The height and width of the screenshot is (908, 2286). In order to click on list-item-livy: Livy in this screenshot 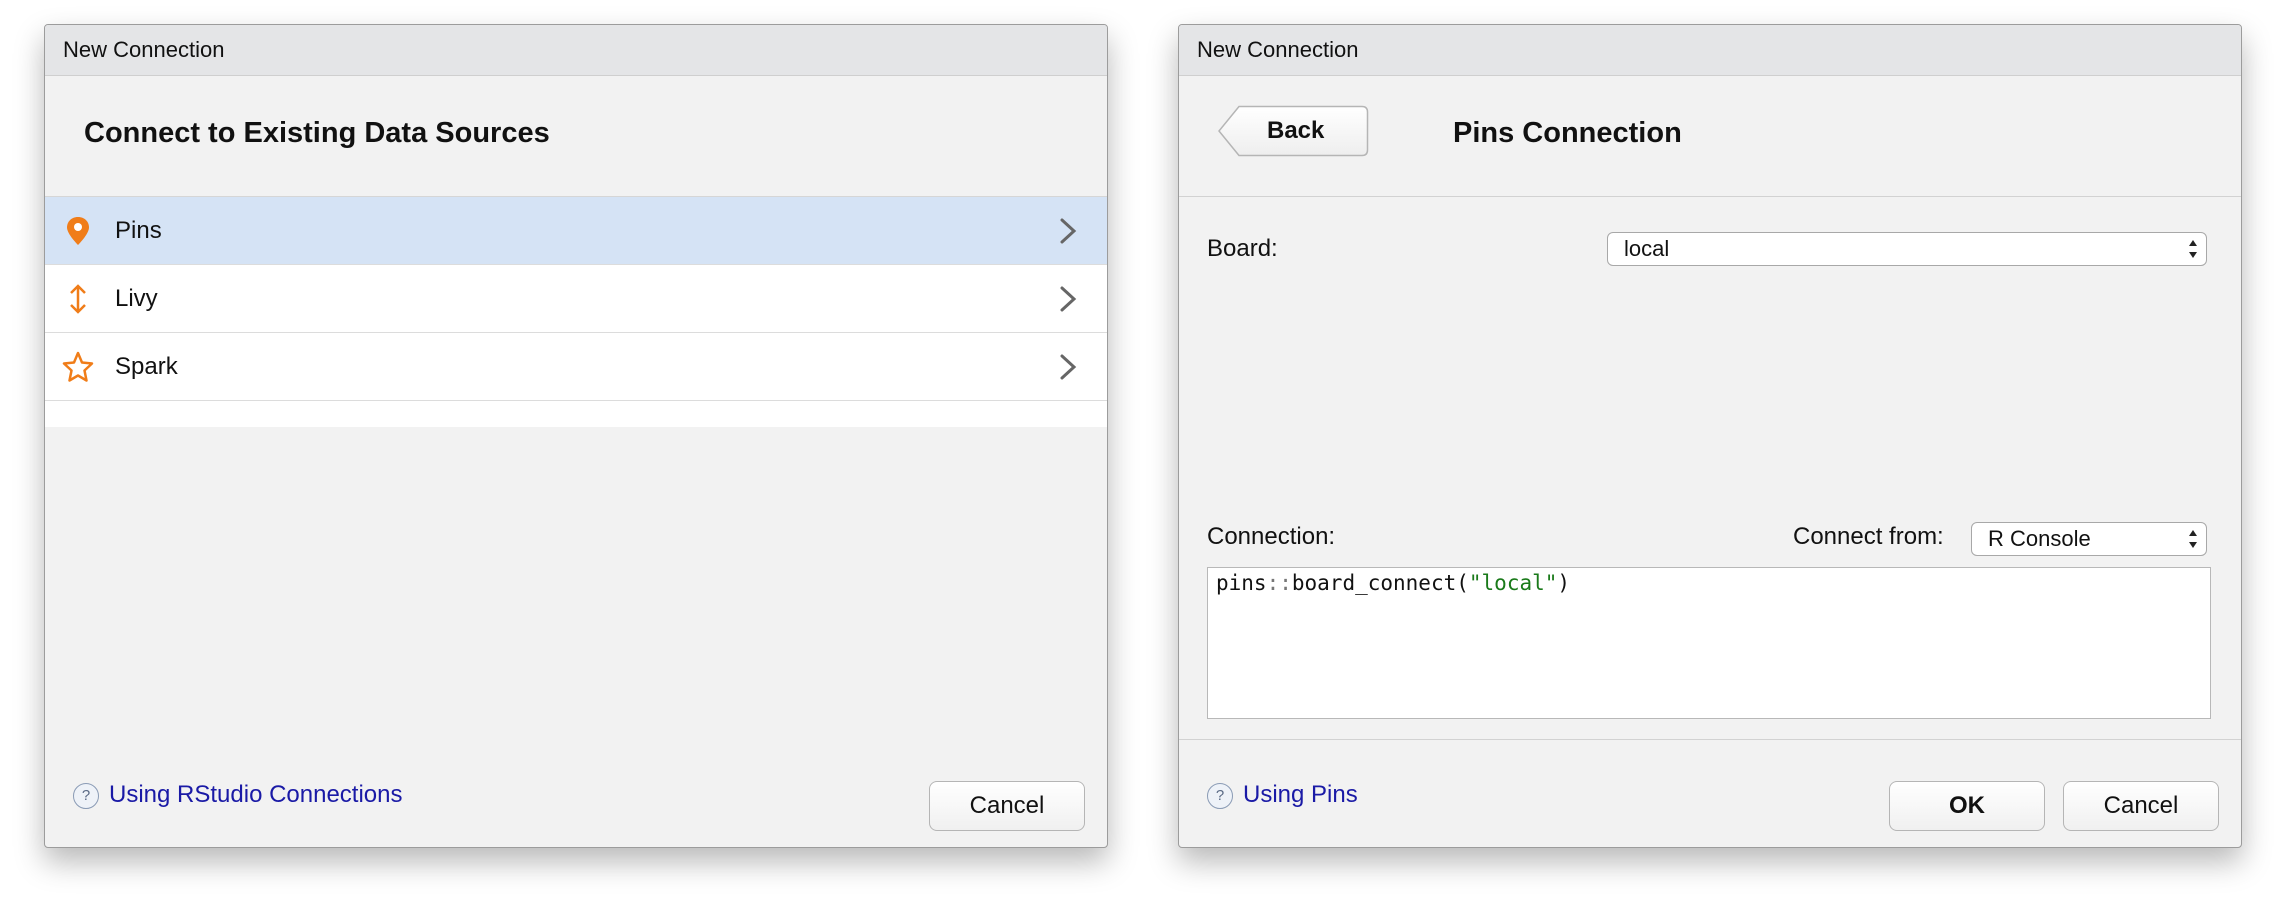, I will do `click(576, 299)`.